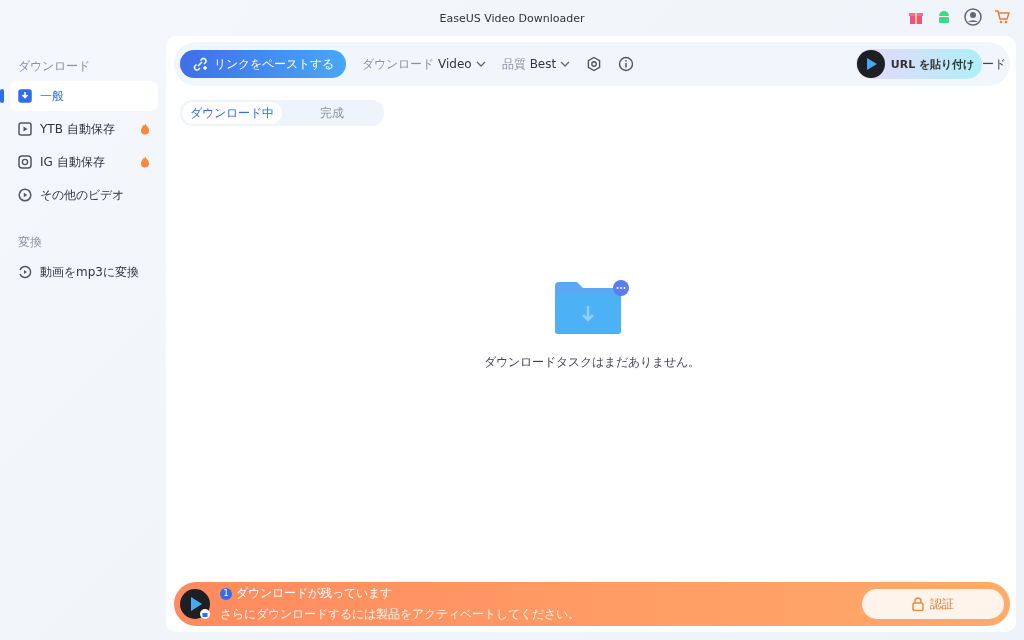 The width and height of the screenshot is (1024, 640). Describe the element at coordinates (512, 18) in the screenshot. I see `window-title: EaseUS Video Downloader` at that location.